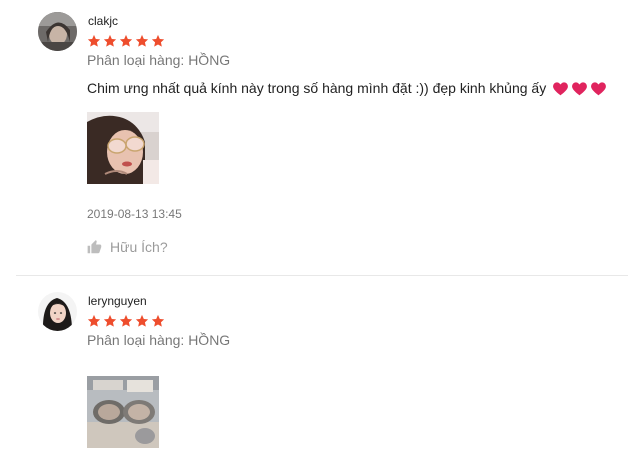  What do you see at coordinates (322, 275) in the screenshot?
I see `review-divider` at bounding box center [322, 275].